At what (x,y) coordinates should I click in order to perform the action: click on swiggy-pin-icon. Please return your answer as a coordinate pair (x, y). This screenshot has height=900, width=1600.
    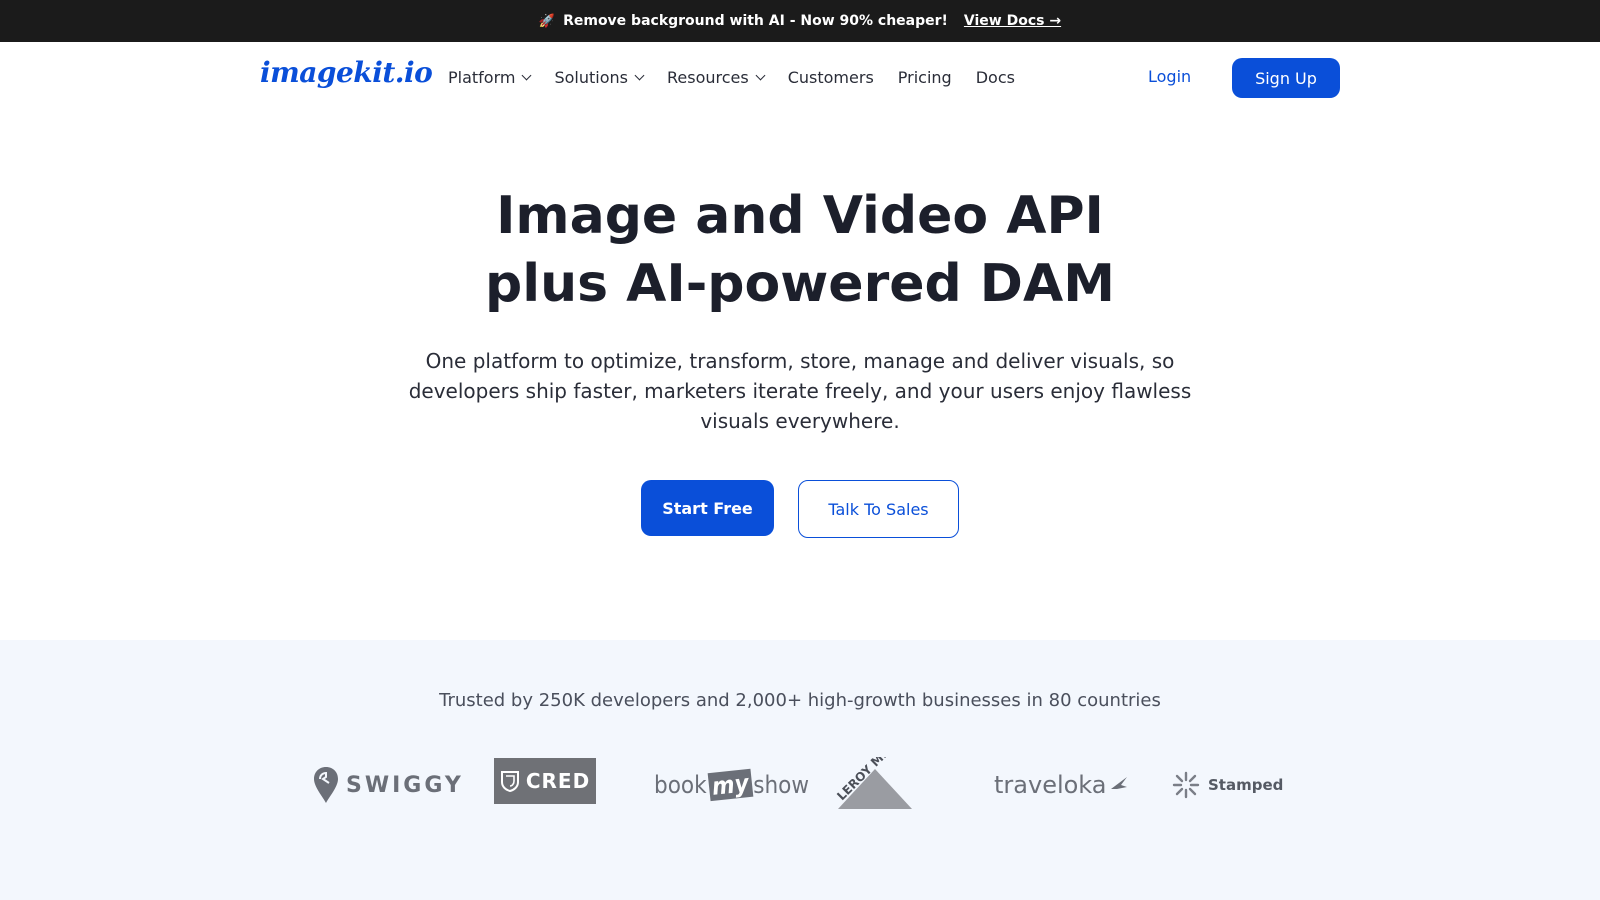
    Looking at the image, I should click on (326, 785).